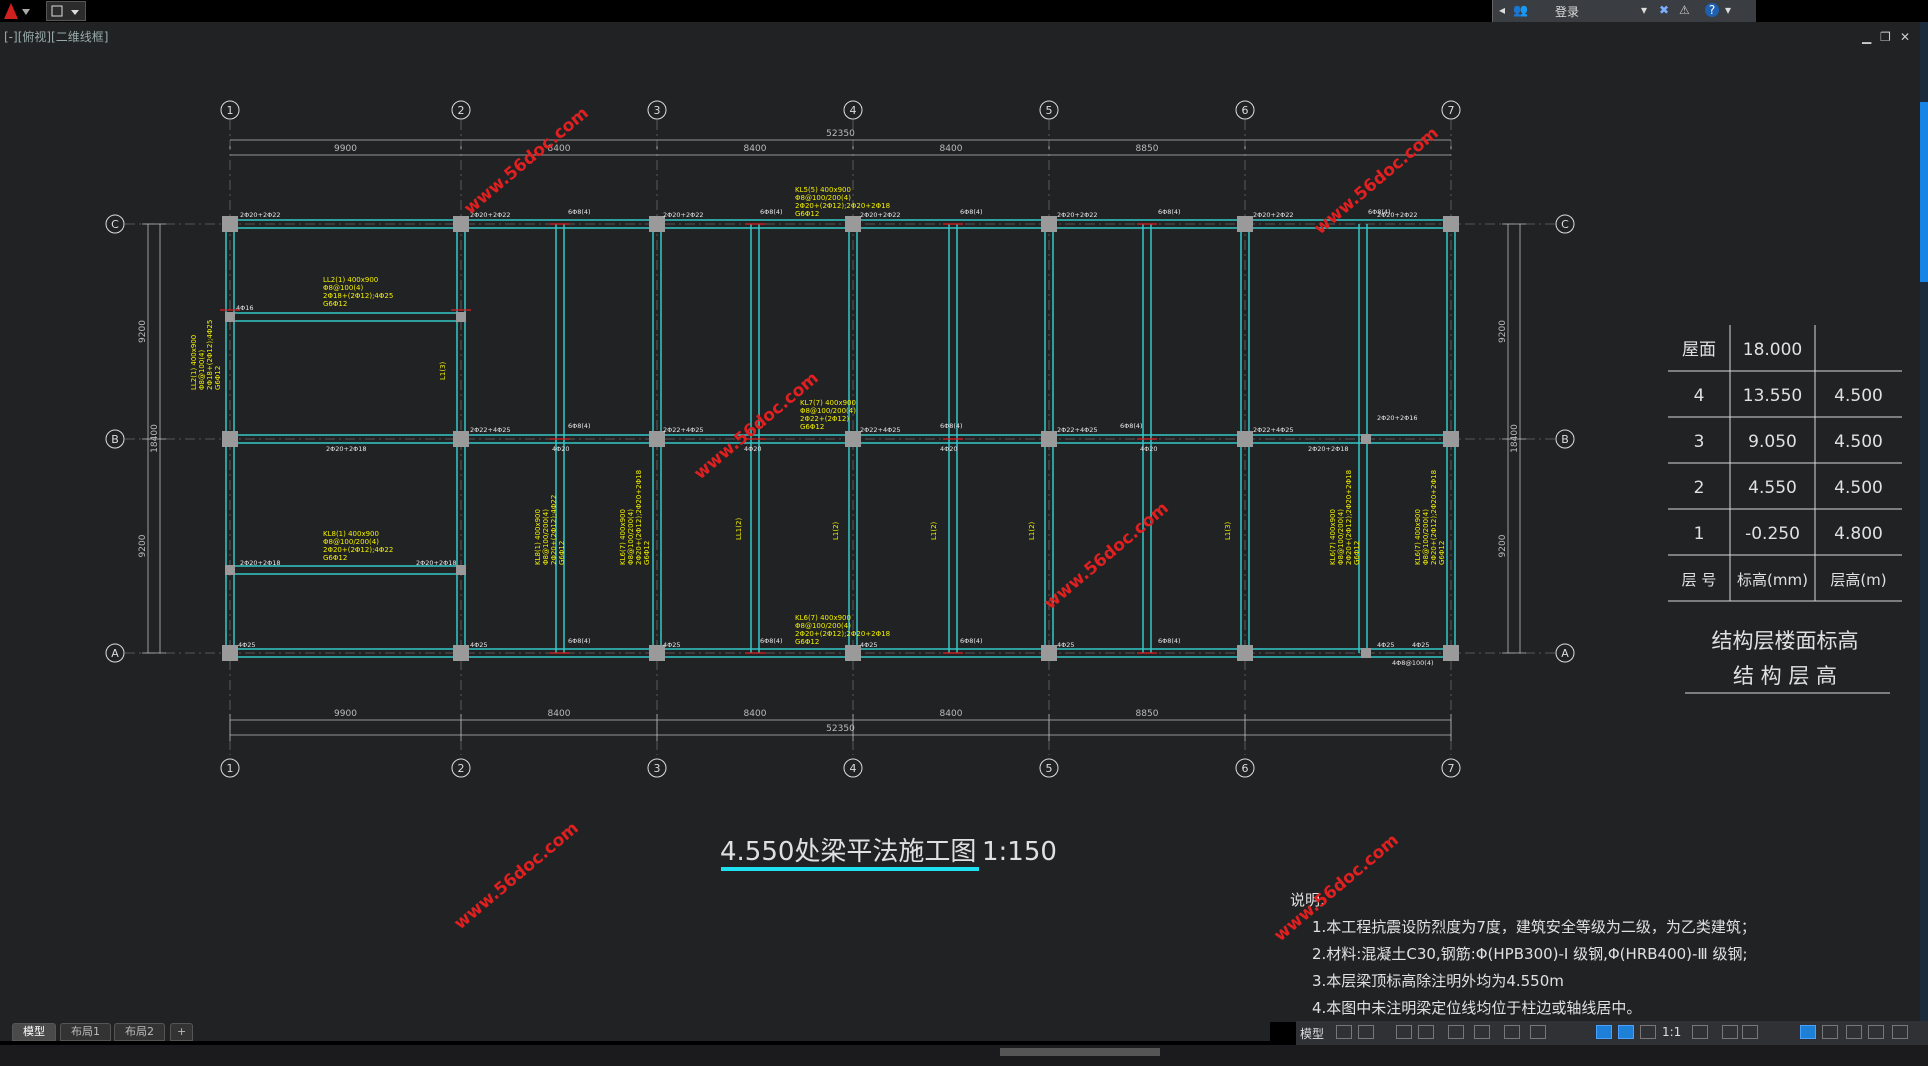 The image size is (1928, 1066). I want to click on axis-bubble-bottom-4: 4, so click(853, 768).